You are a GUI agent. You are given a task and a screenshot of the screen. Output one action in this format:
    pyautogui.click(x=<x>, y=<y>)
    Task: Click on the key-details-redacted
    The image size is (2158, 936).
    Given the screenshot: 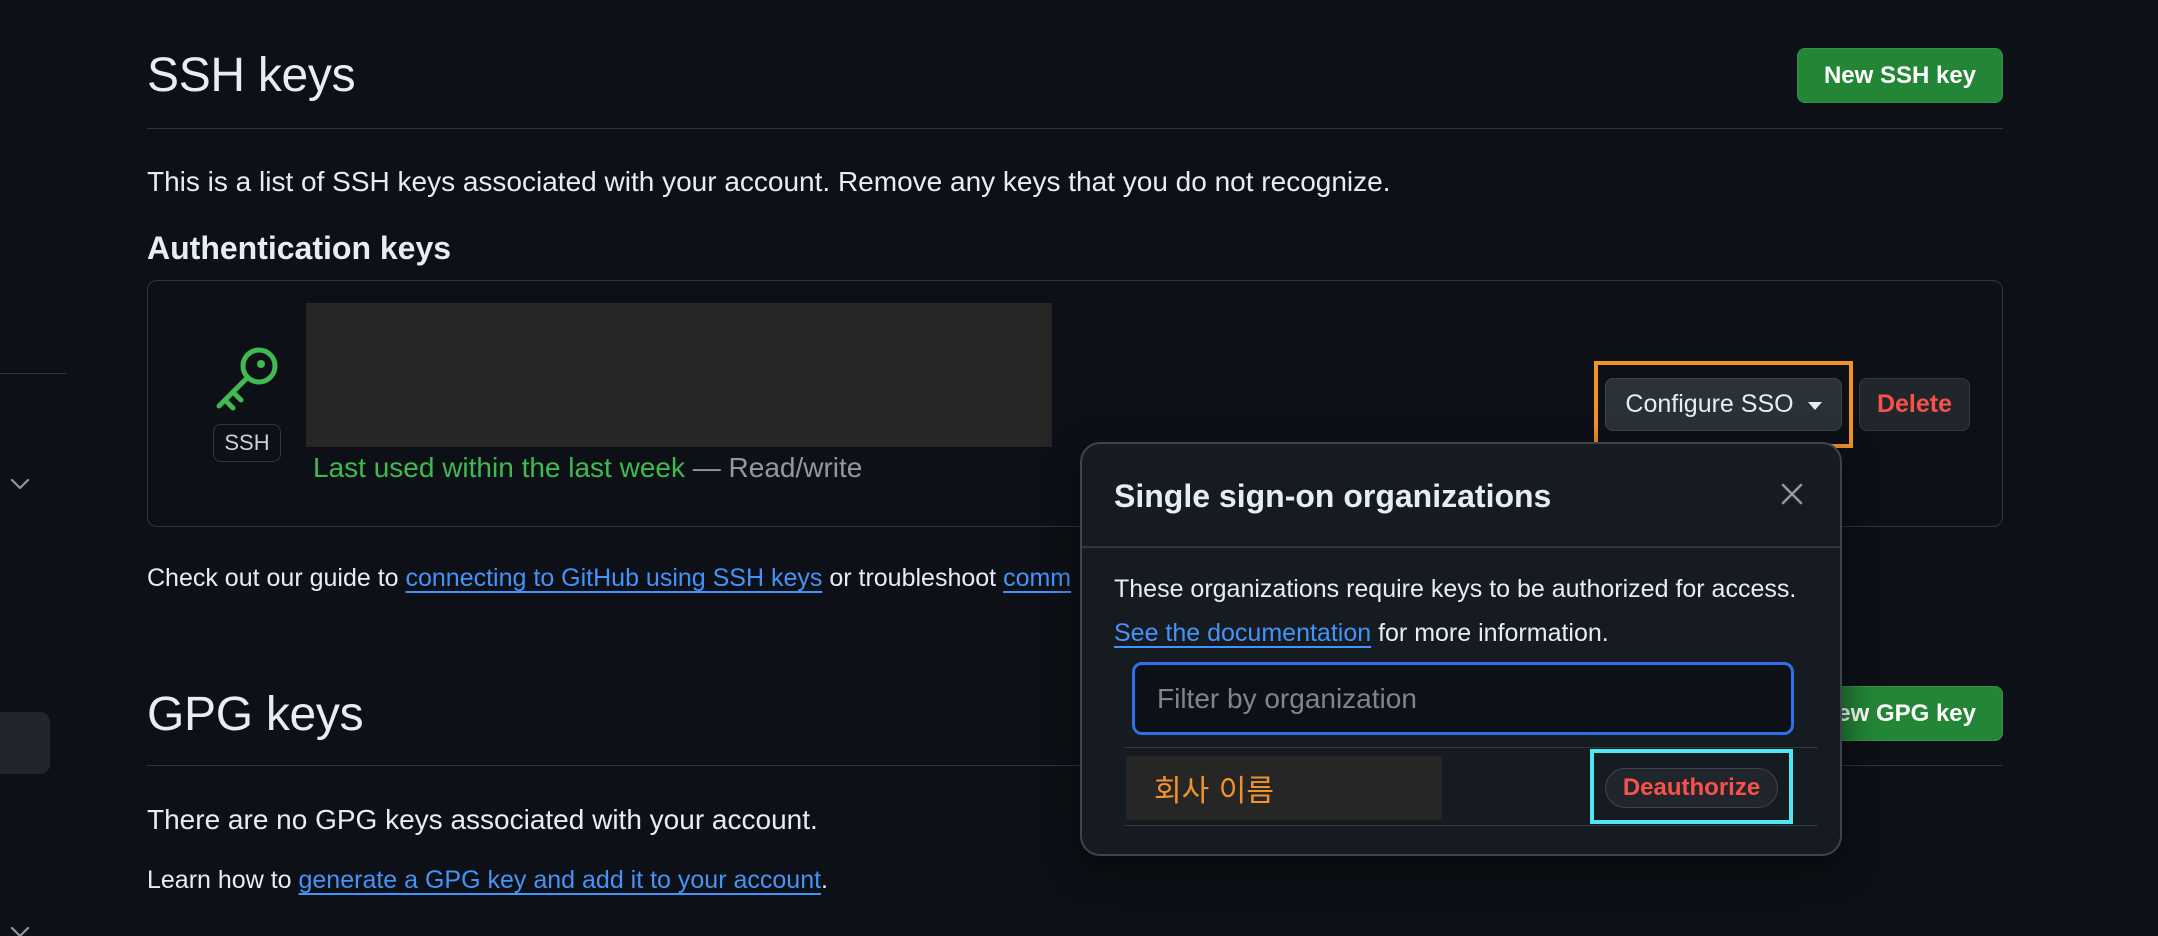 What is the action you would take?
    pyautogui.click(x=679, y=375)
    